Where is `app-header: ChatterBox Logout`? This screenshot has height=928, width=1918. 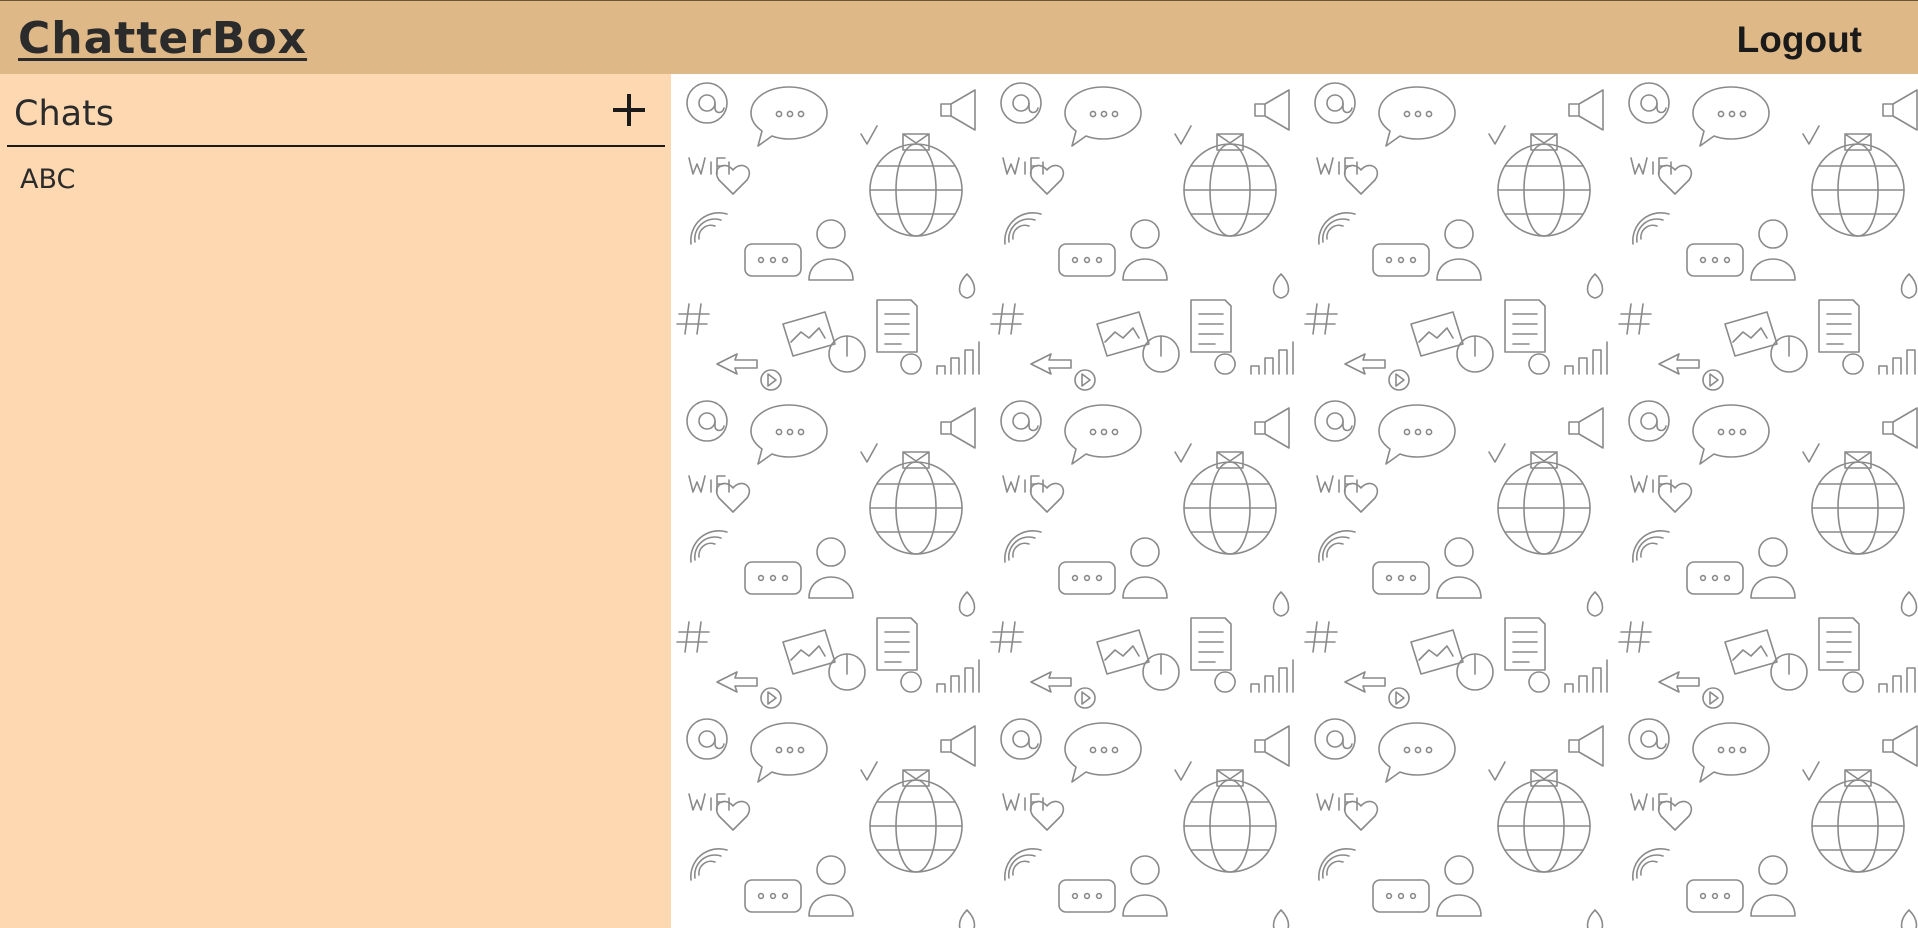 app-header: ChatterBox Logout is located at coordinates (959, 37).